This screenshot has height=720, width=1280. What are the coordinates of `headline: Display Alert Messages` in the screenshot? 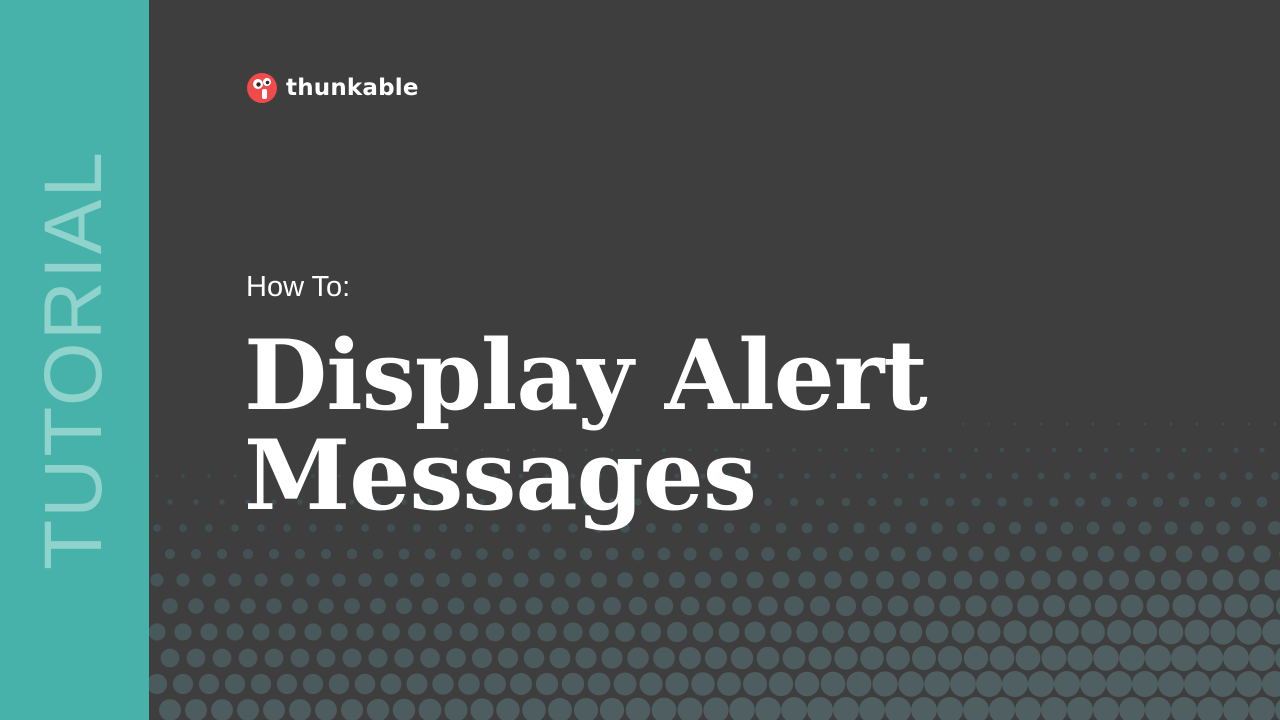 It's located at (586, 426).